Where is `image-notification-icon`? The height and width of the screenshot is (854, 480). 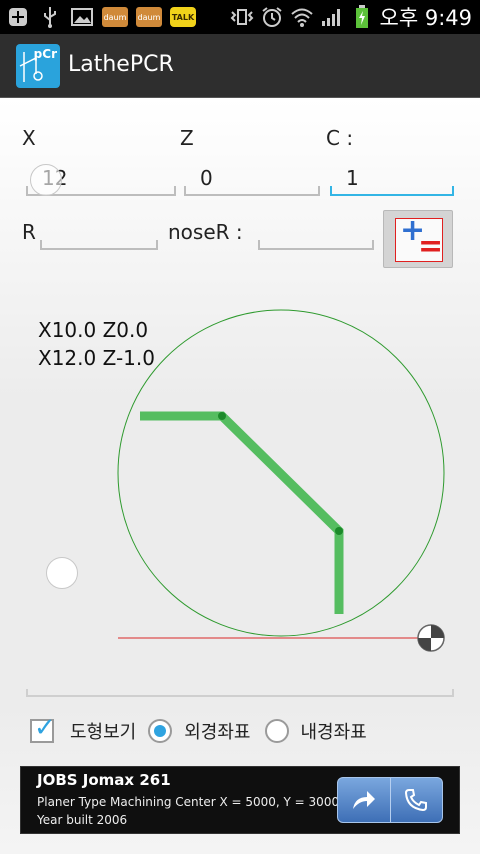
image-notification-icon is located at coordinates (82, 17).